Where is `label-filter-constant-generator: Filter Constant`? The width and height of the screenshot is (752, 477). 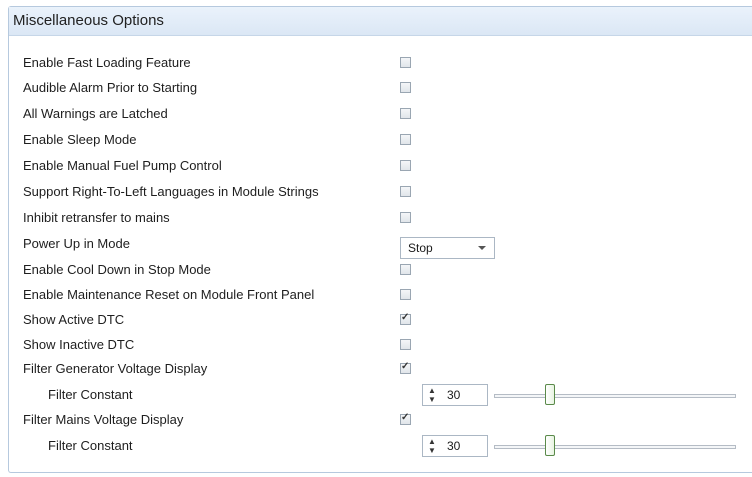
label-filter-constant-generator: Filter Constant is located at coordinates (90, 394).